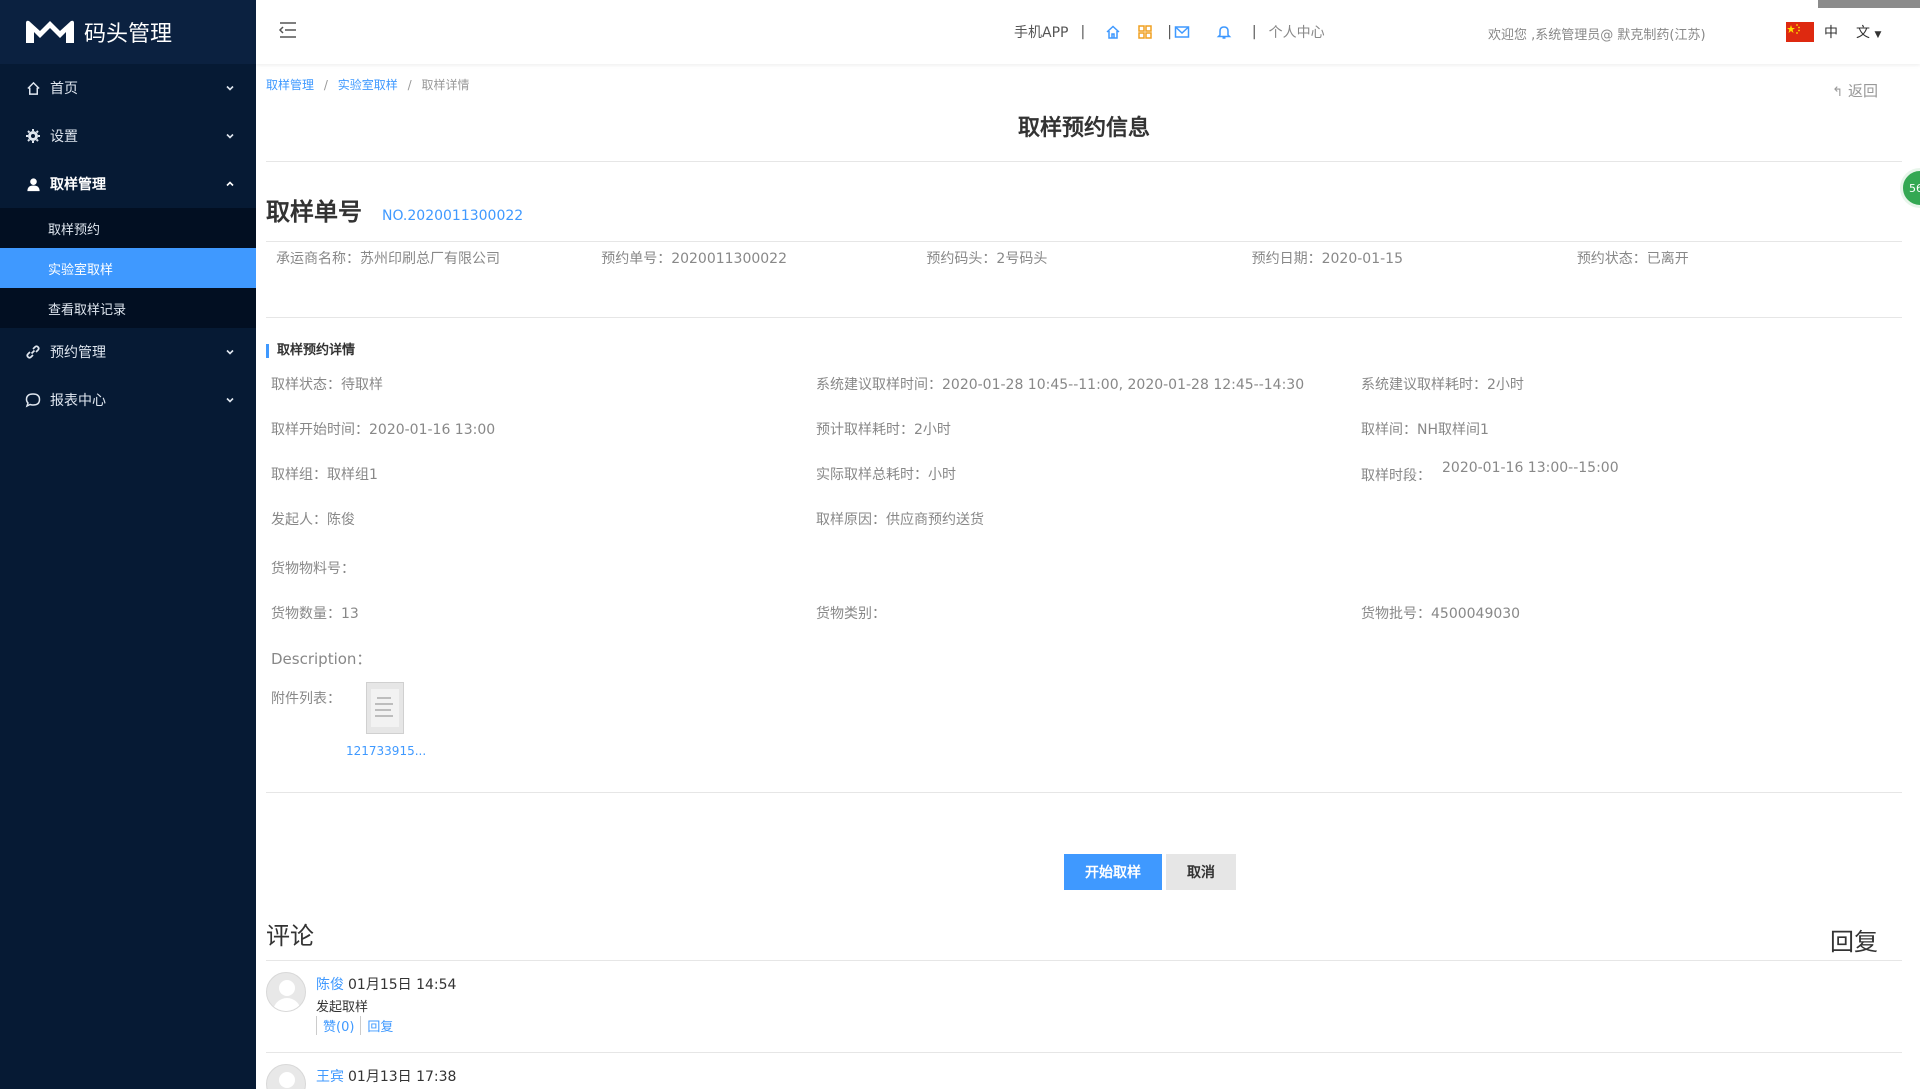  I want to click on logo-text: 码头管理, so click(128, 34).